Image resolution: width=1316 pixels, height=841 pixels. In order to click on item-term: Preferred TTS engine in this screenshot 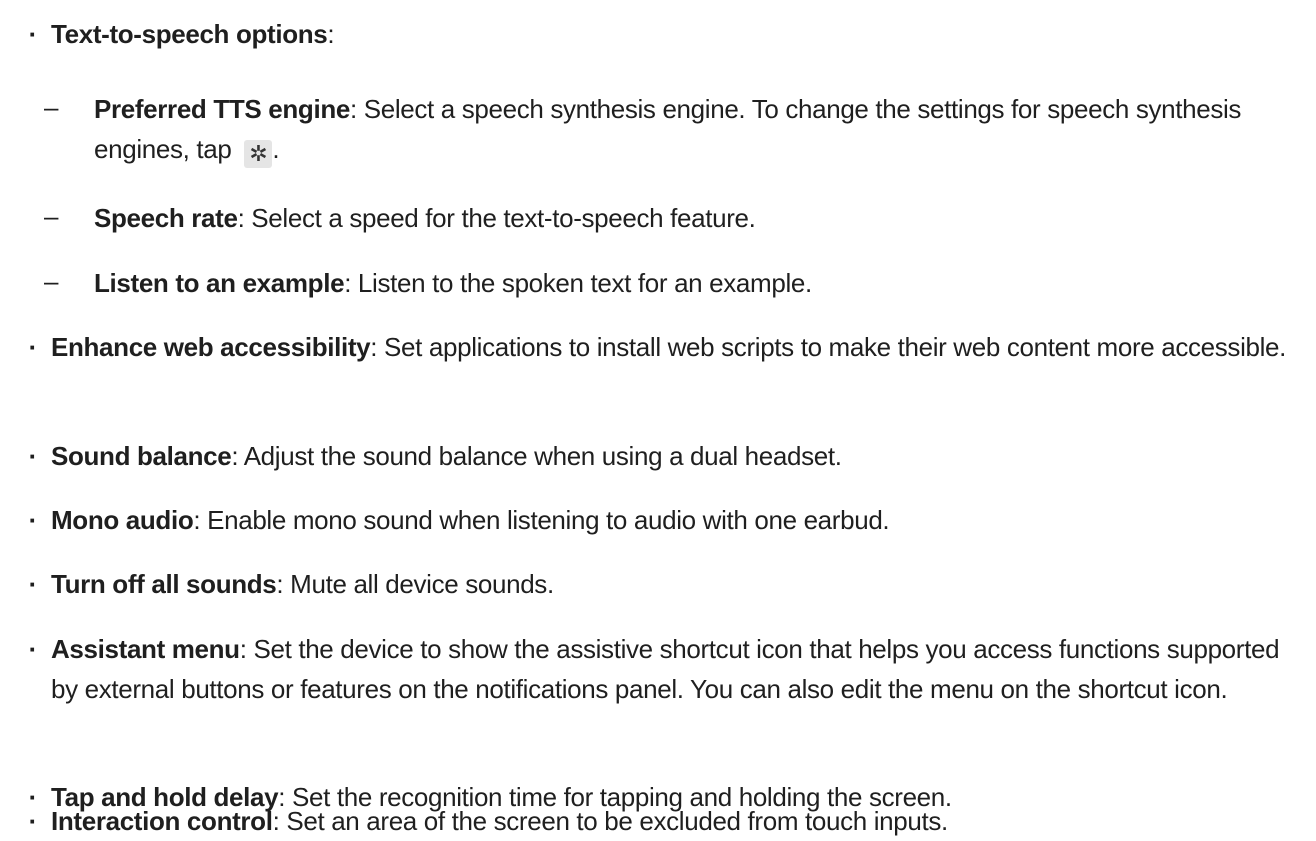, I will do `click(222, 109)`.